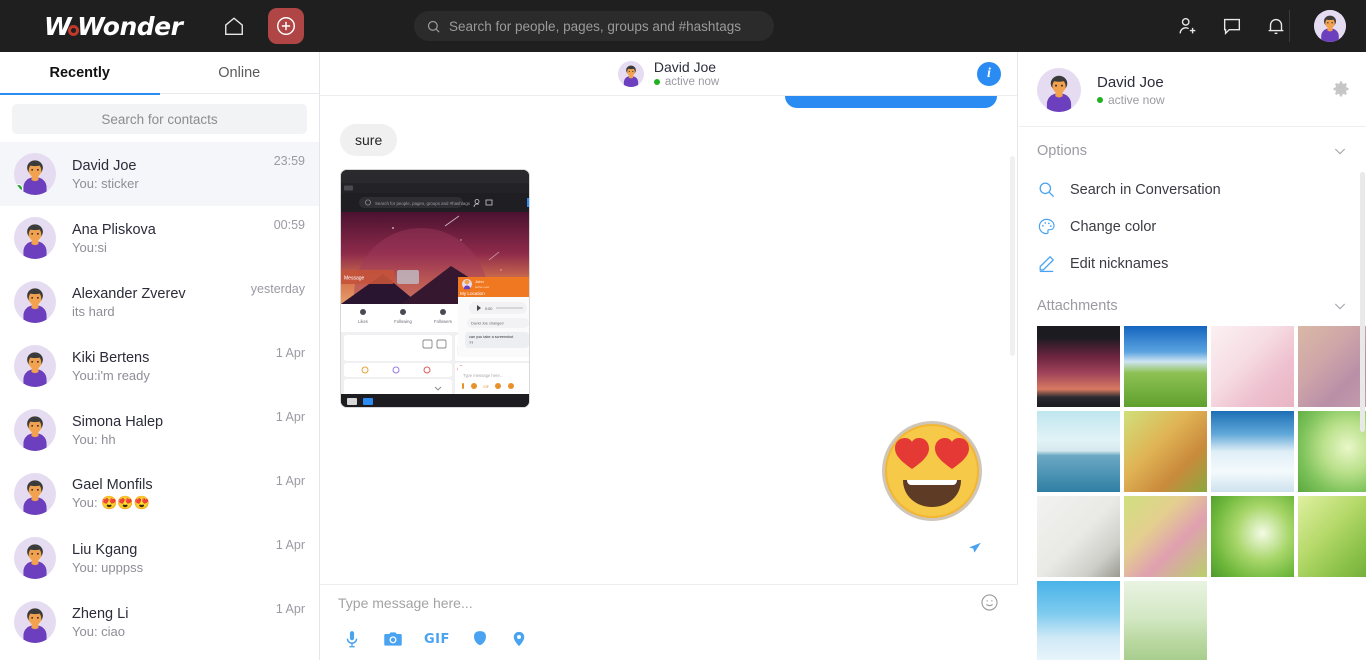 Image resolution: width=1366 pixels, height=660 pixels. I want to click on global-search, so click(594, 26).